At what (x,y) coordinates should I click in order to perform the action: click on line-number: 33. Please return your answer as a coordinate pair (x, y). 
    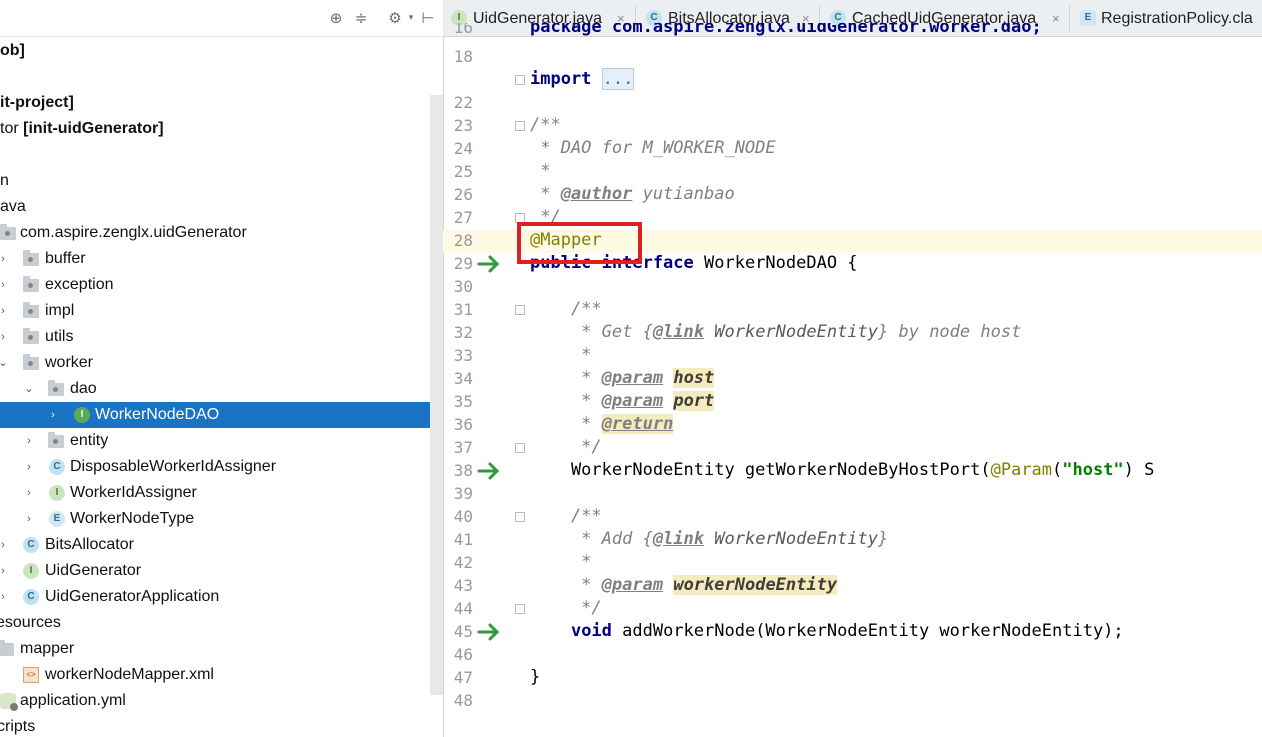
    Looking at the image, I should click on (463, 355).